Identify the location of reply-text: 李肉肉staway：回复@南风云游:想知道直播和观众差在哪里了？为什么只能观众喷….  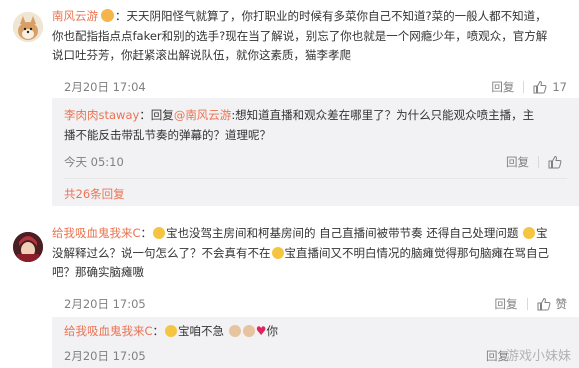
(316, 125).